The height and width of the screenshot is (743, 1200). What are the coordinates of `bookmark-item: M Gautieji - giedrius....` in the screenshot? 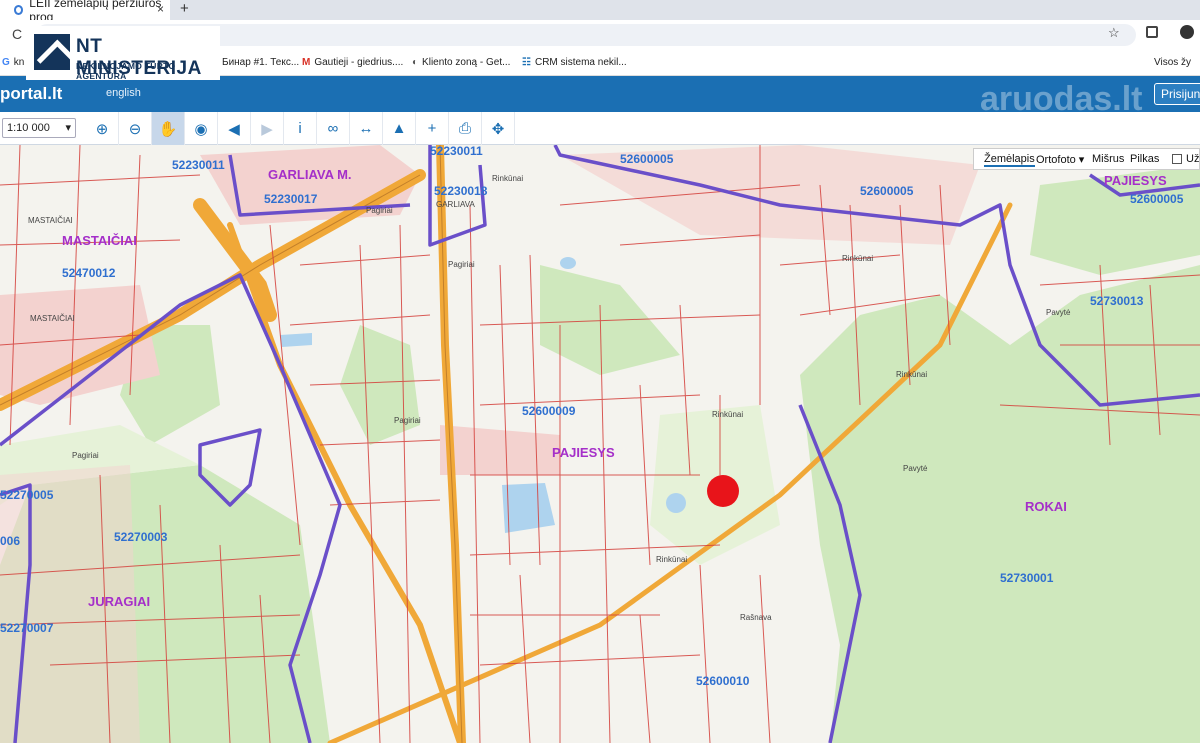 It's located at (352, 62).